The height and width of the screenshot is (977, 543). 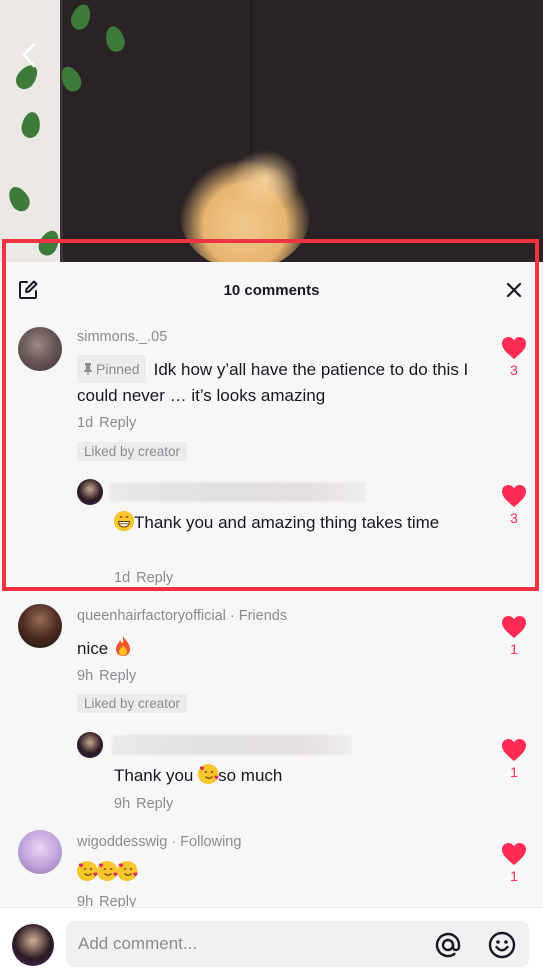 I want to click on edit-button, so click(x=28, y=290).